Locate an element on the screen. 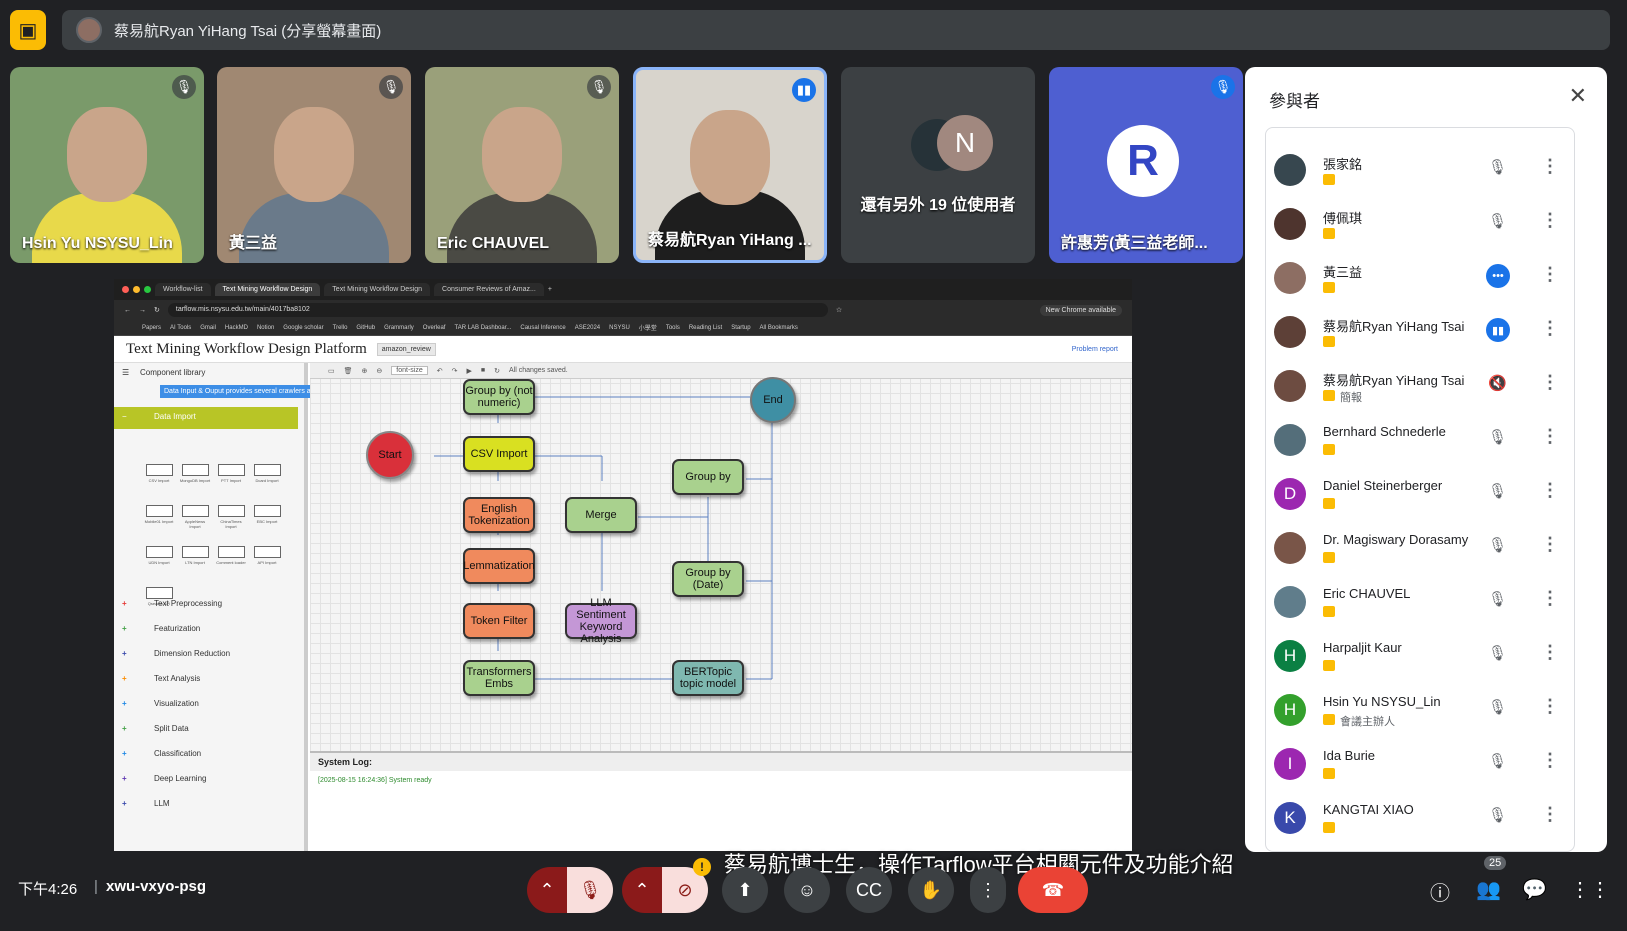 This screenshot has width=1627, height=931. people-button: 👥 is located at coordinates (1488, 889).